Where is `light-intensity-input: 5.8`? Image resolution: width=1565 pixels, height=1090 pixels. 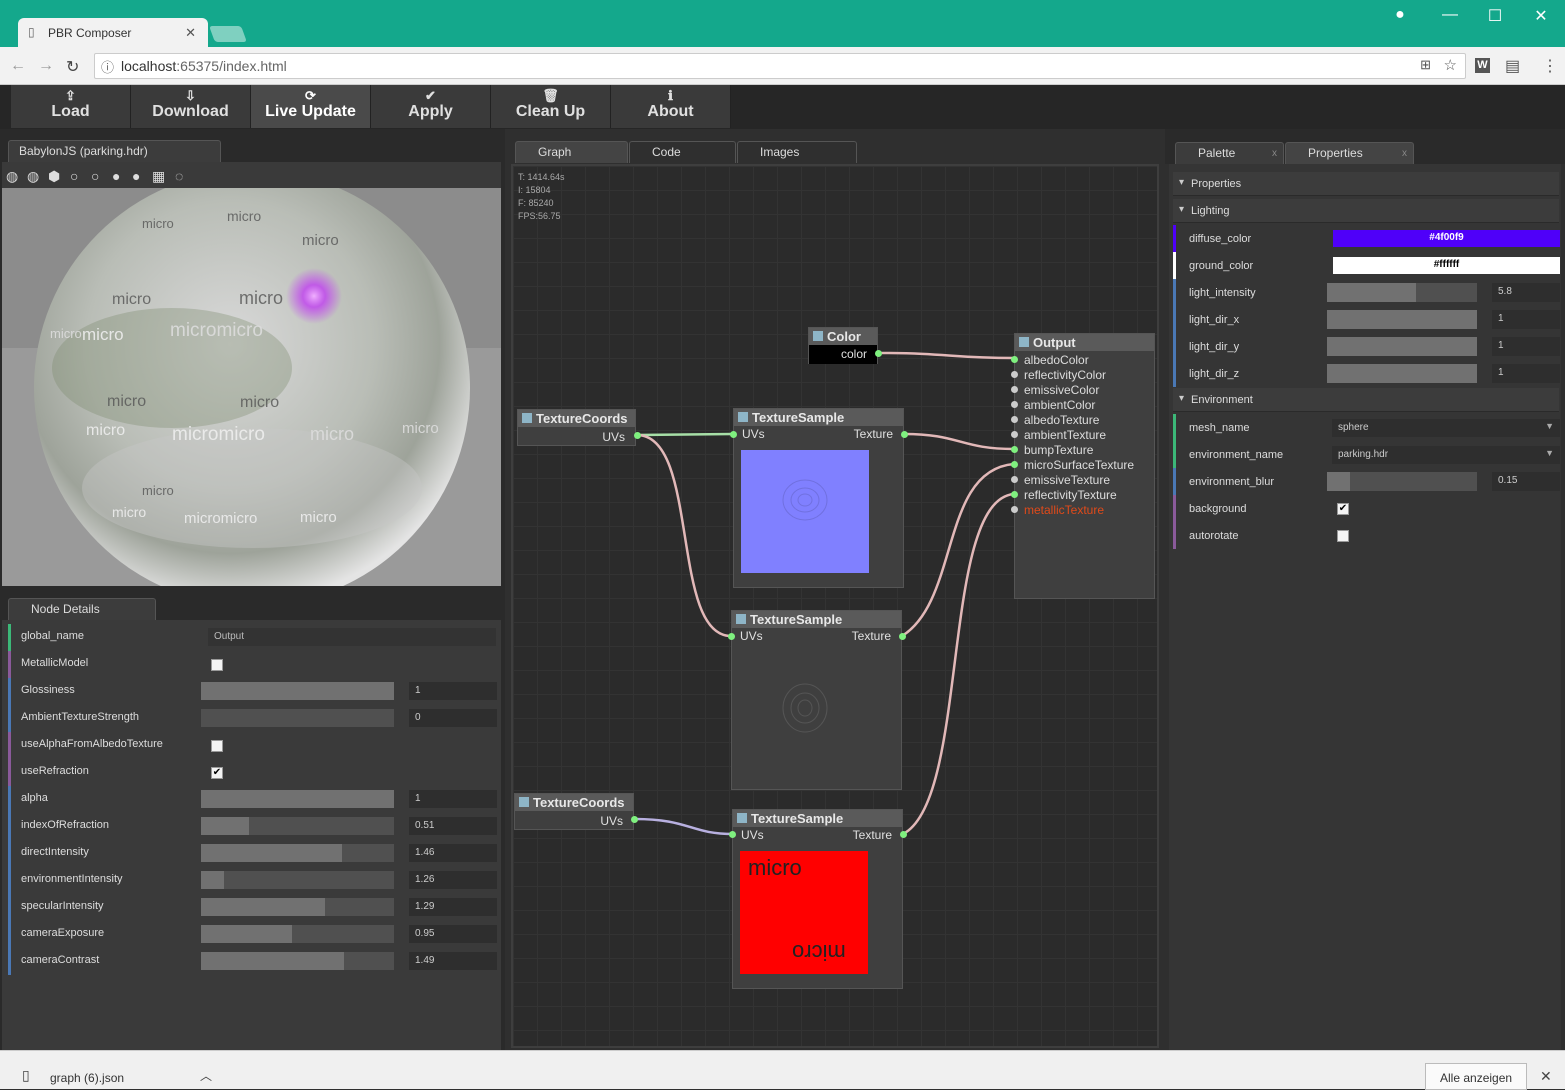
light-intensity-input: 5.8 is located at coordinates (1526, 292).